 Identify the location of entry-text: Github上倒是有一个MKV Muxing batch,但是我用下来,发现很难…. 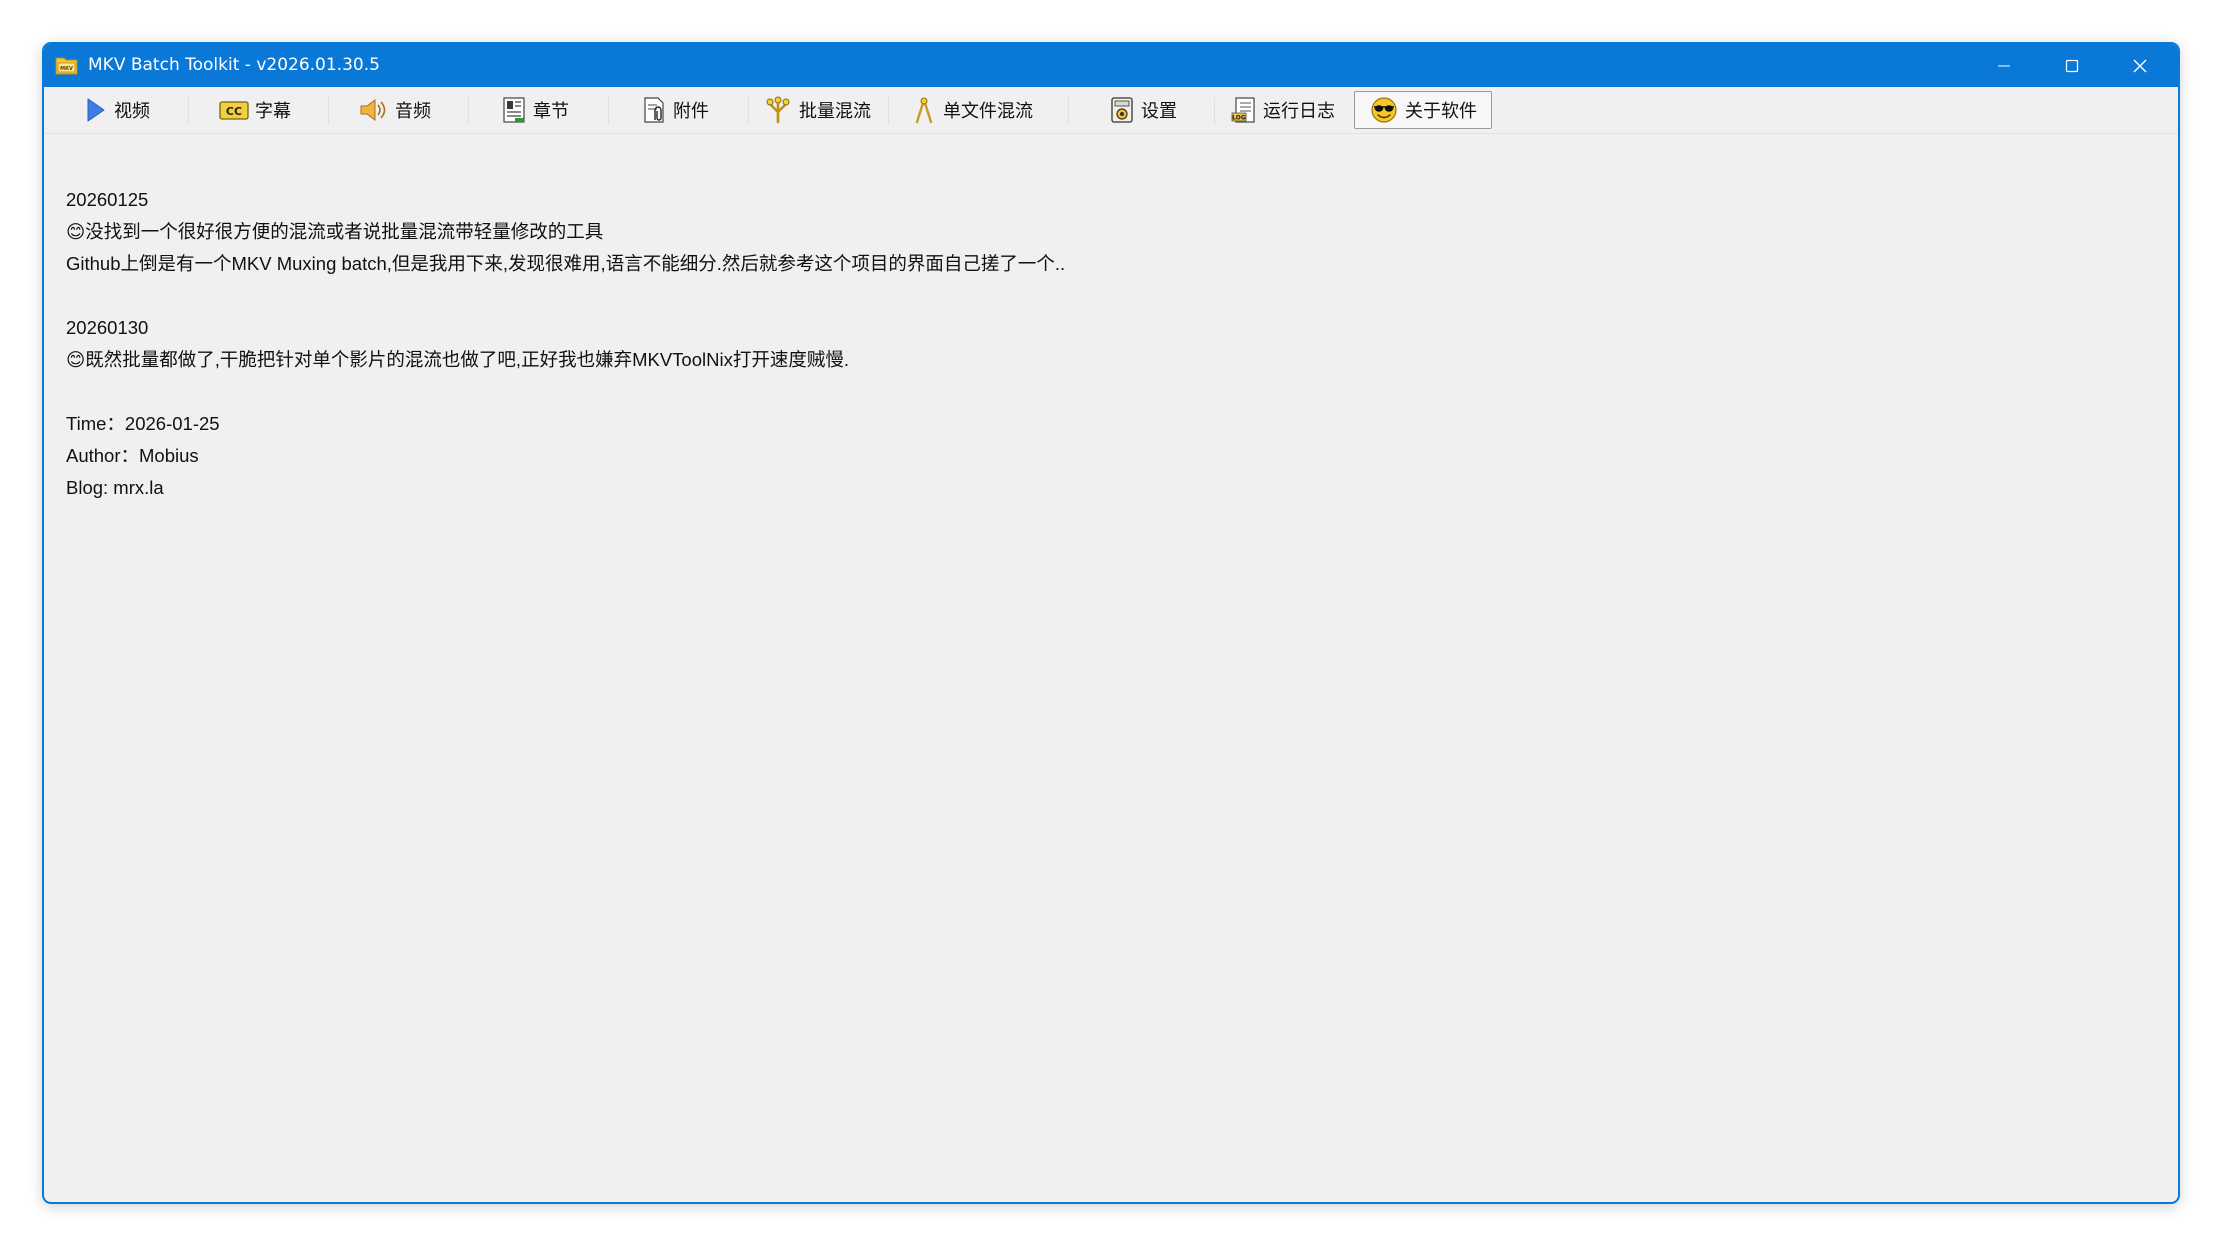
(566, 263).